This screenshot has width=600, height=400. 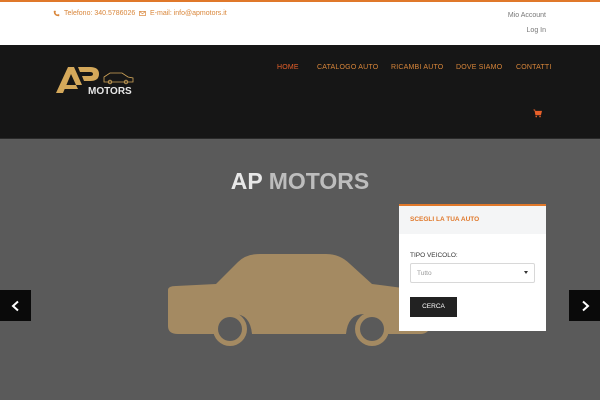 I want to click on hero-title-motors: MOTORS, so click(x=319, y=181).